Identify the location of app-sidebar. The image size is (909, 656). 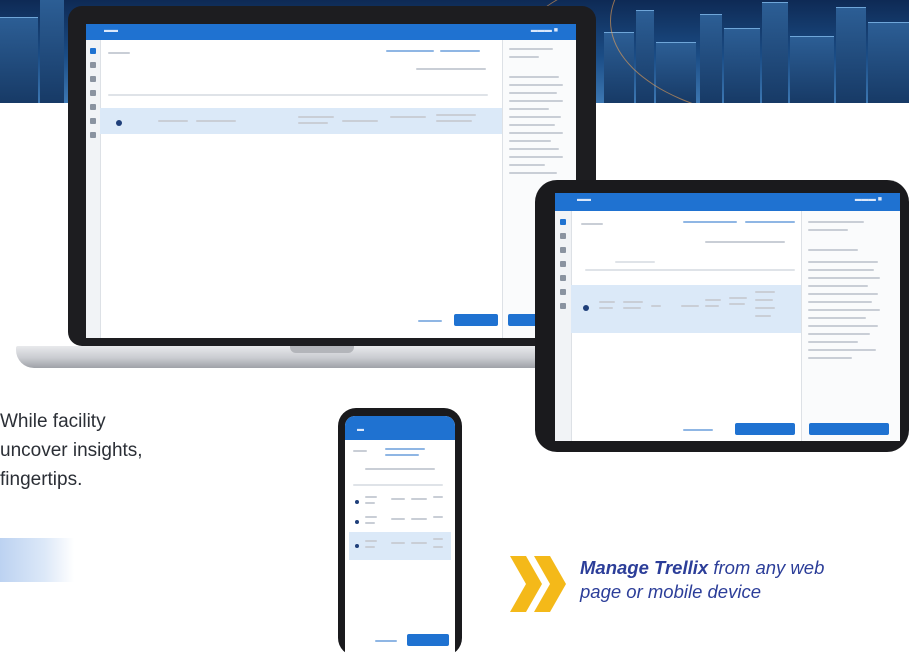
(93, 189).